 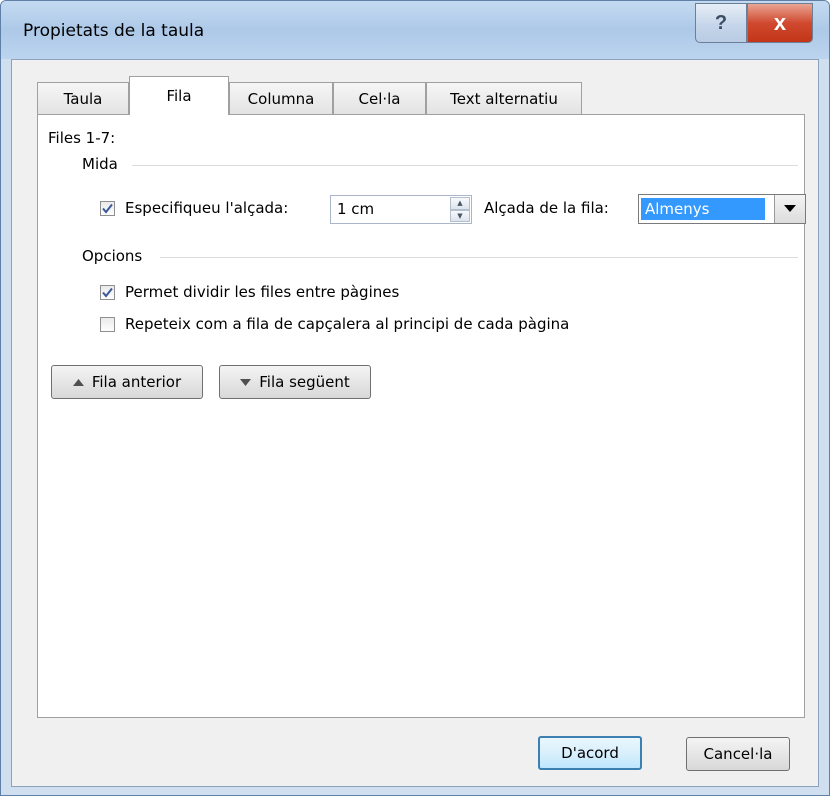 I want to click on tab-text-alternatiu: Text alternatiu, so click(x=504, y=98).